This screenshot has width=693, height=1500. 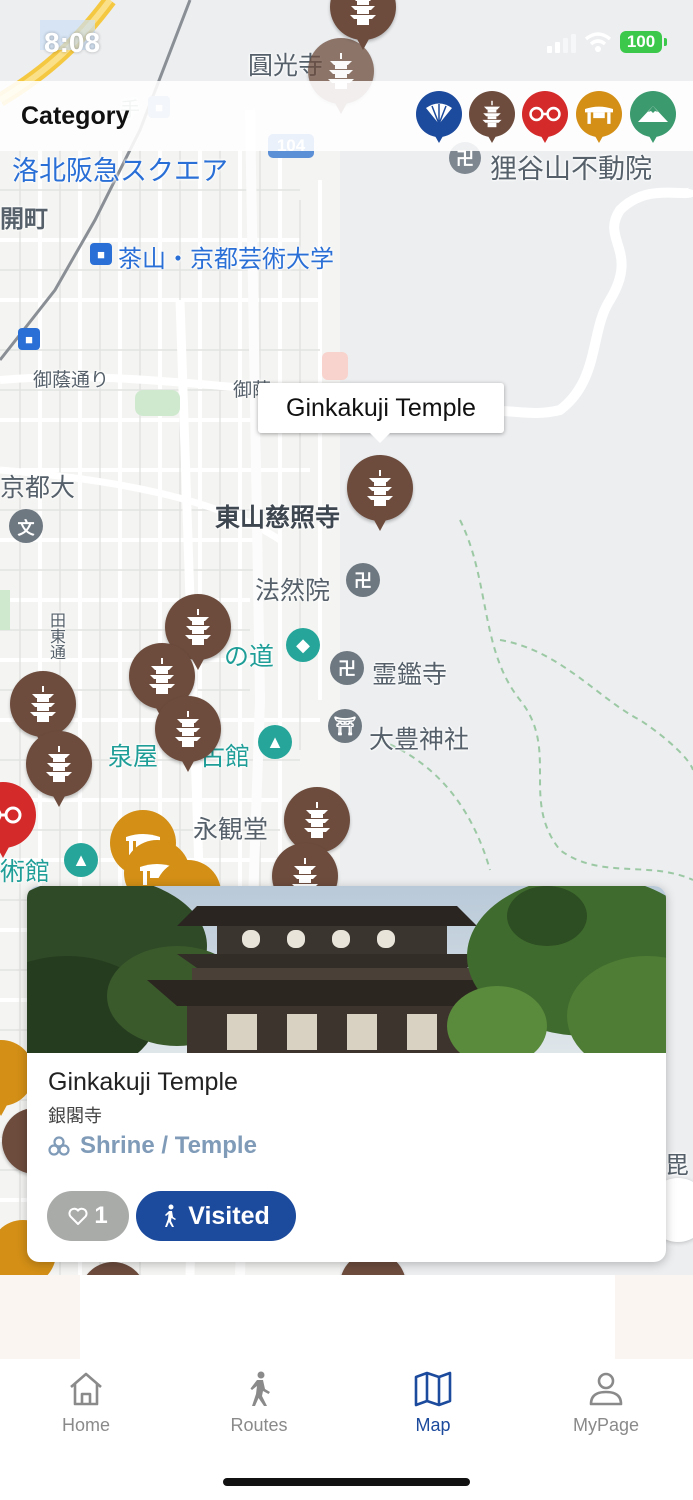 I want to click on category-filter-nature, so click(x=653, y=119).